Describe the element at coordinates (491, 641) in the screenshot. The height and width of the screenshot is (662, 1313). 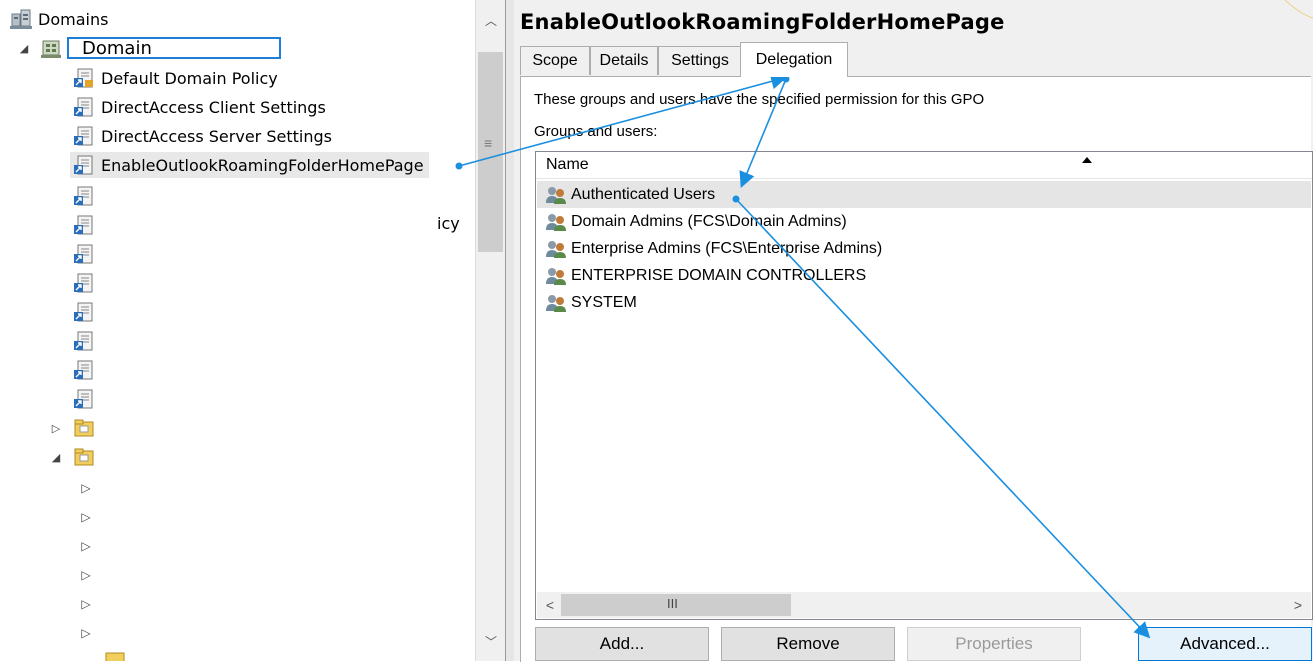
I see `scroll-down-arrow-icon: ﹀` at that location.